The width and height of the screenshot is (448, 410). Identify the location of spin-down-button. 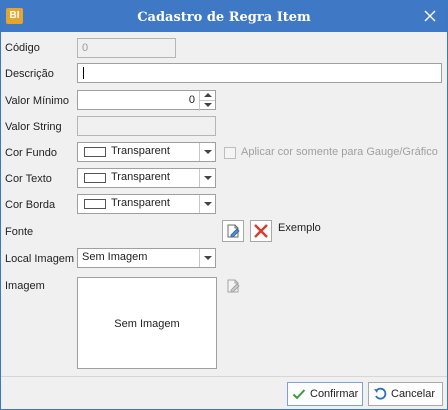
(207, 104).